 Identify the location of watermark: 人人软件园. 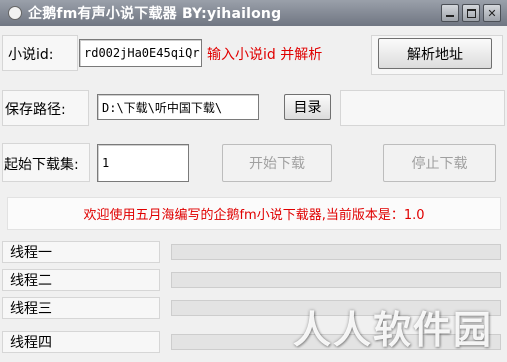
(392, 329).